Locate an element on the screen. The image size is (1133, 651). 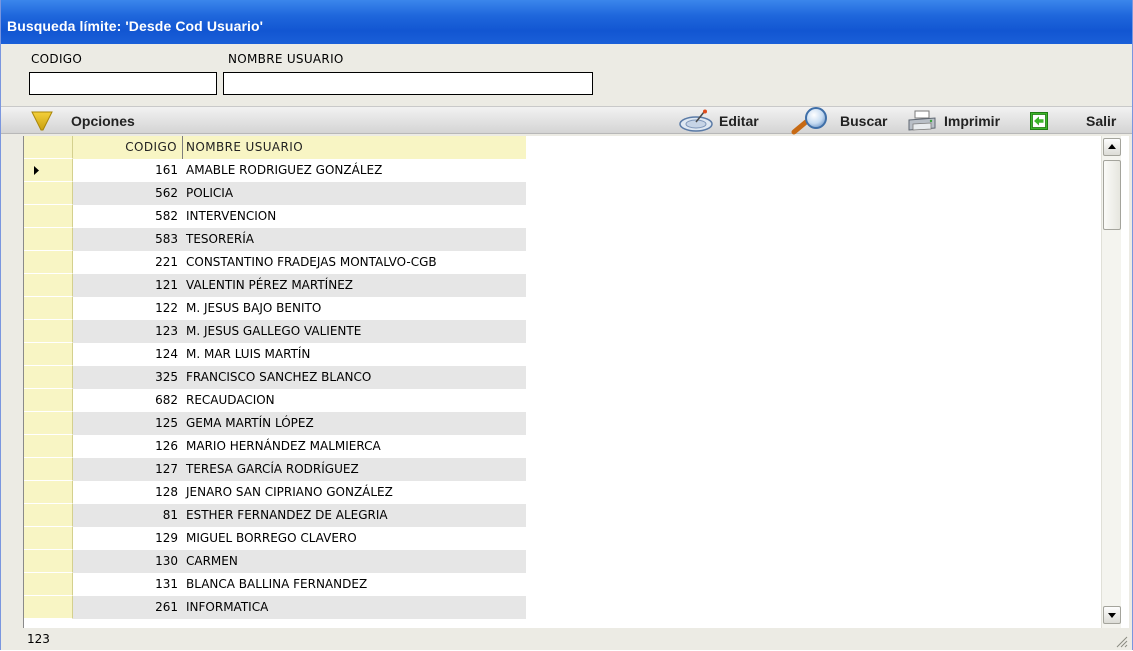
table-row: 682 RECAUDACION is located at coordinates (275, 400).